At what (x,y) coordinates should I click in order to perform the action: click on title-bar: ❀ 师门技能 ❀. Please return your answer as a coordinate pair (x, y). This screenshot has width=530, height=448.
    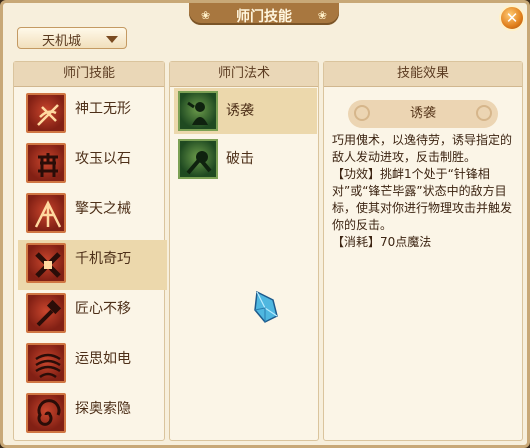
    Looking at the image, I should click on (264, 14).